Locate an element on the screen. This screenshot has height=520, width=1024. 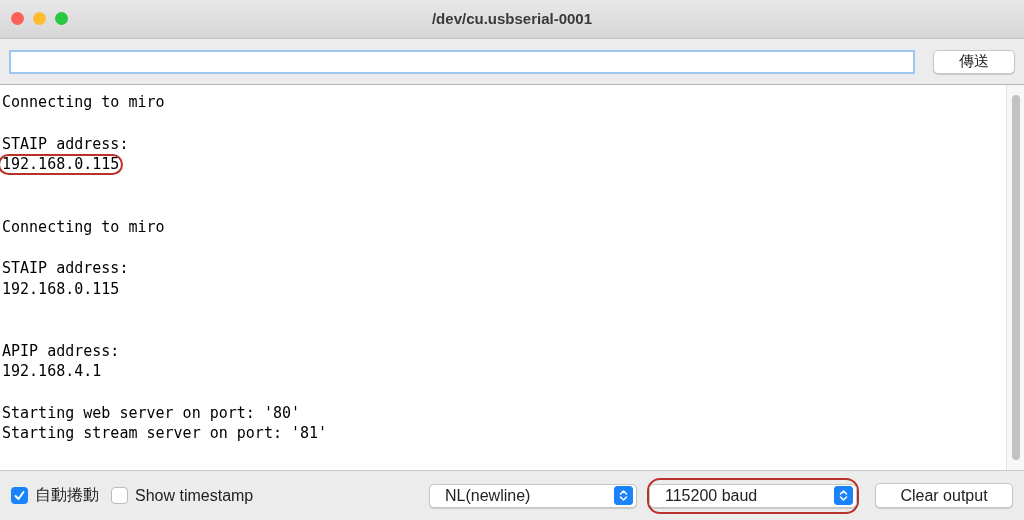
checkbox-label: Show timestamp is located at coordinates (194, 495).